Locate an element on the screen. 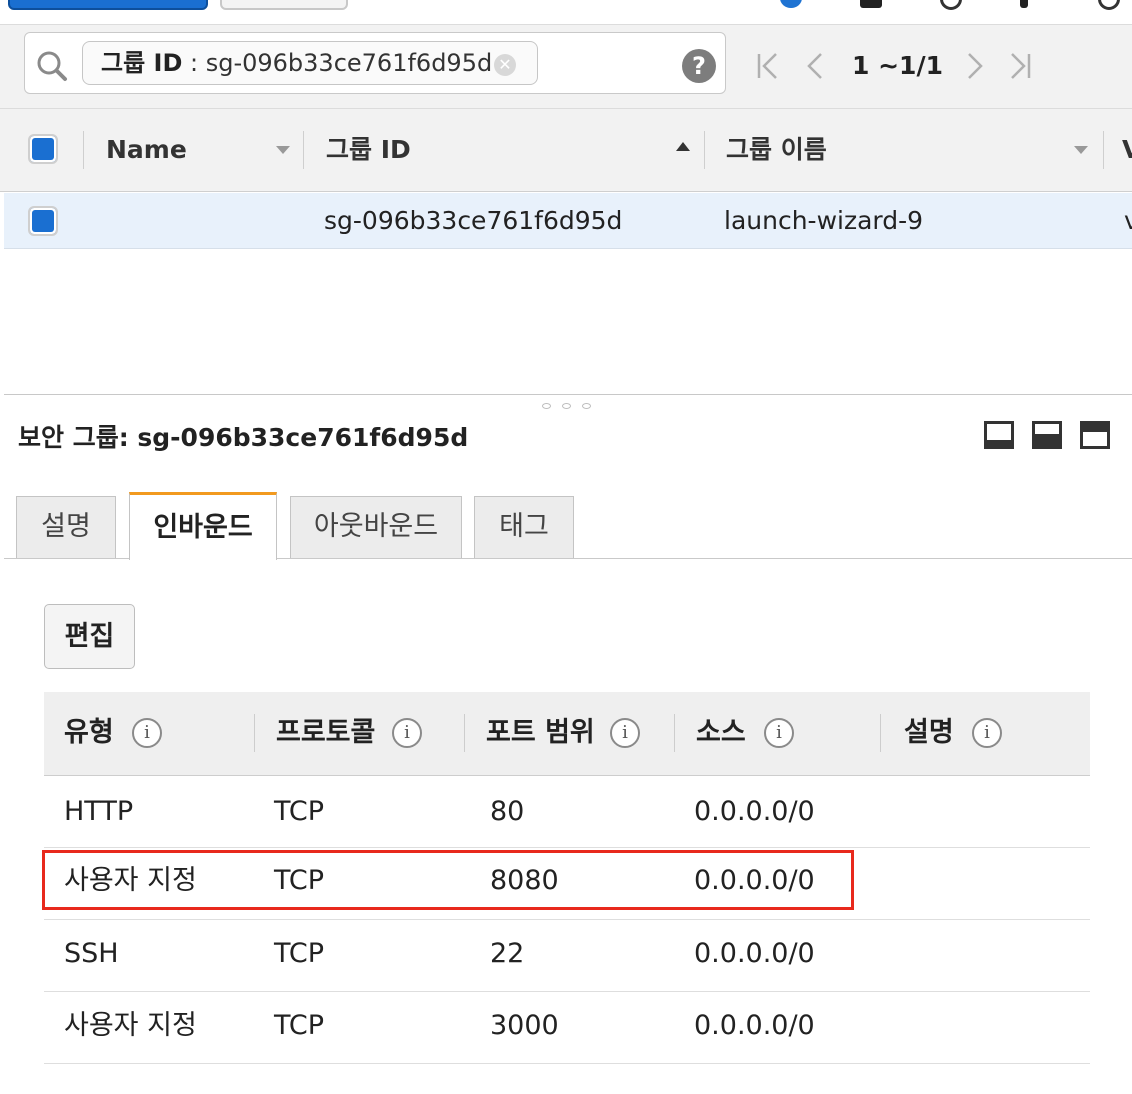  rules-column-protocol: 프로토콜 is located at coordinates (326, 732).